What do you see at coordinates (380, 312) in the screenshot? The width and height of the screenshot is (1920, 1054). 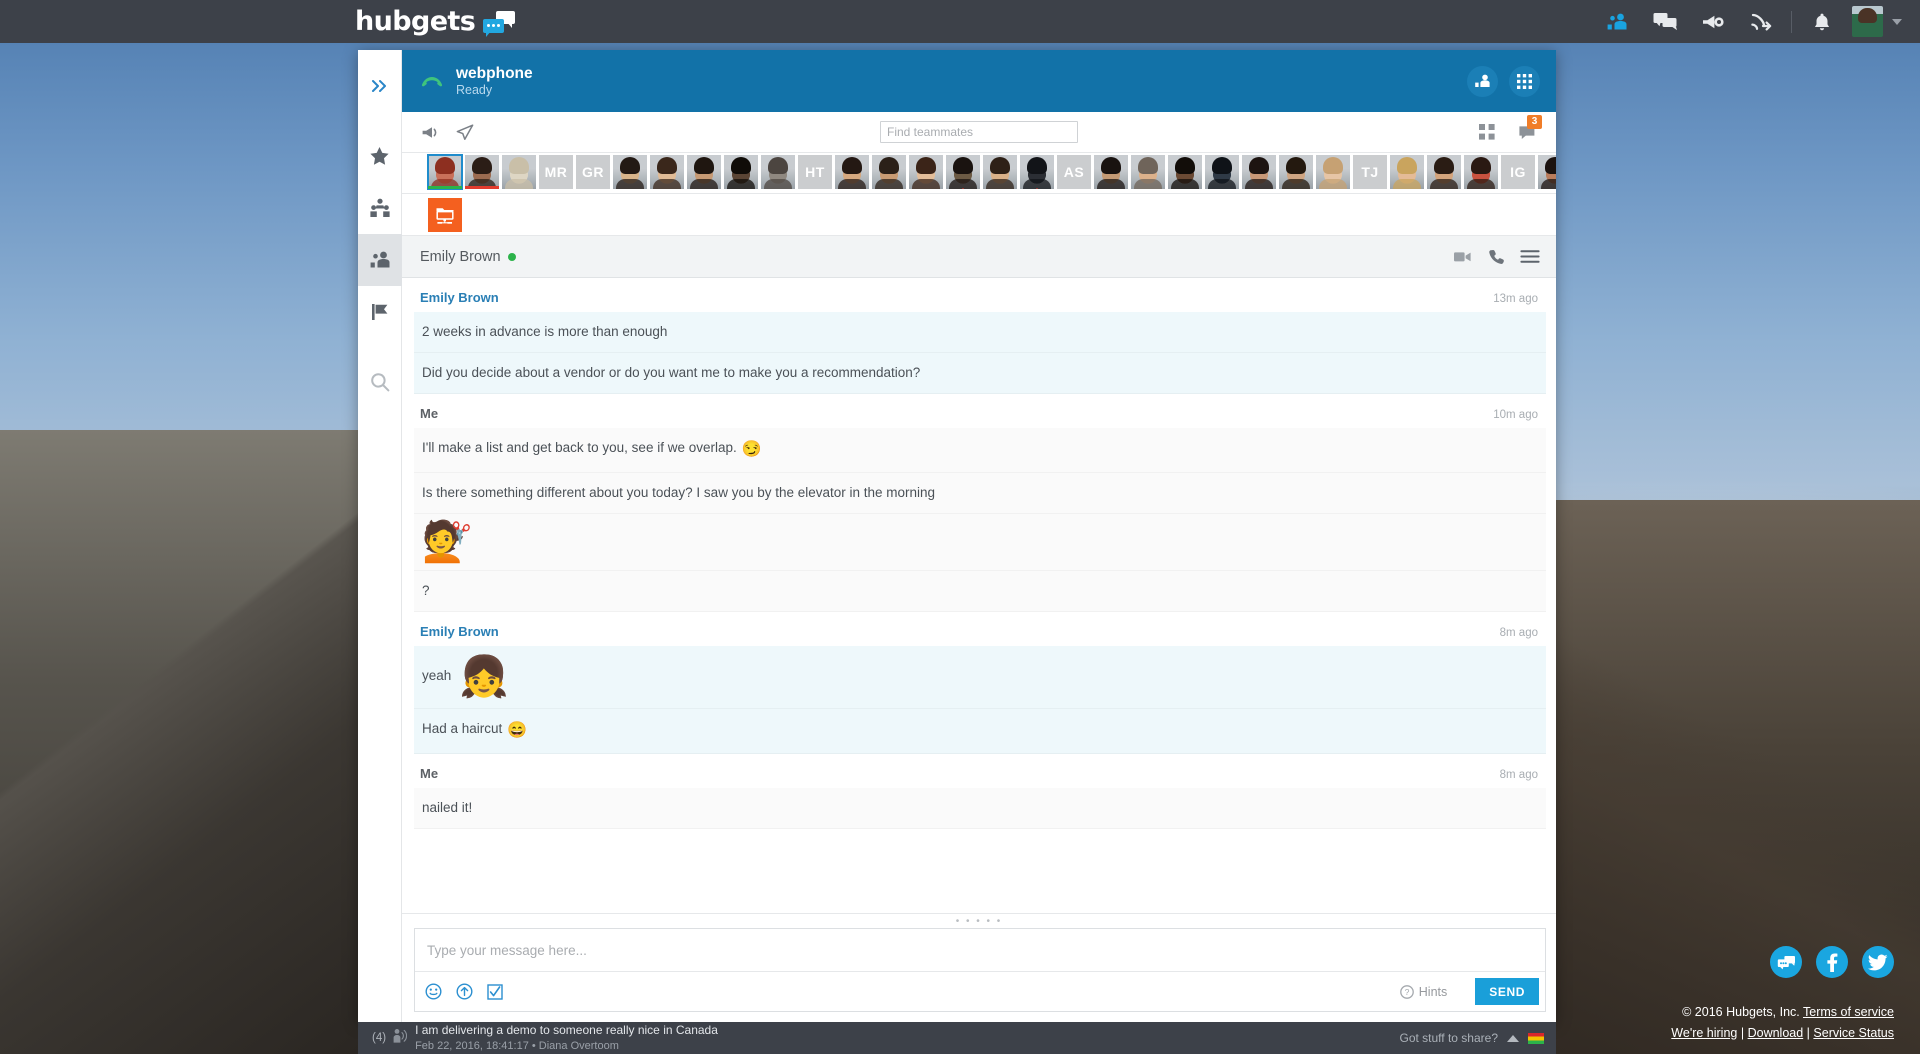 I see `sidebar-item-flagged` at bounding box center [380, 312].